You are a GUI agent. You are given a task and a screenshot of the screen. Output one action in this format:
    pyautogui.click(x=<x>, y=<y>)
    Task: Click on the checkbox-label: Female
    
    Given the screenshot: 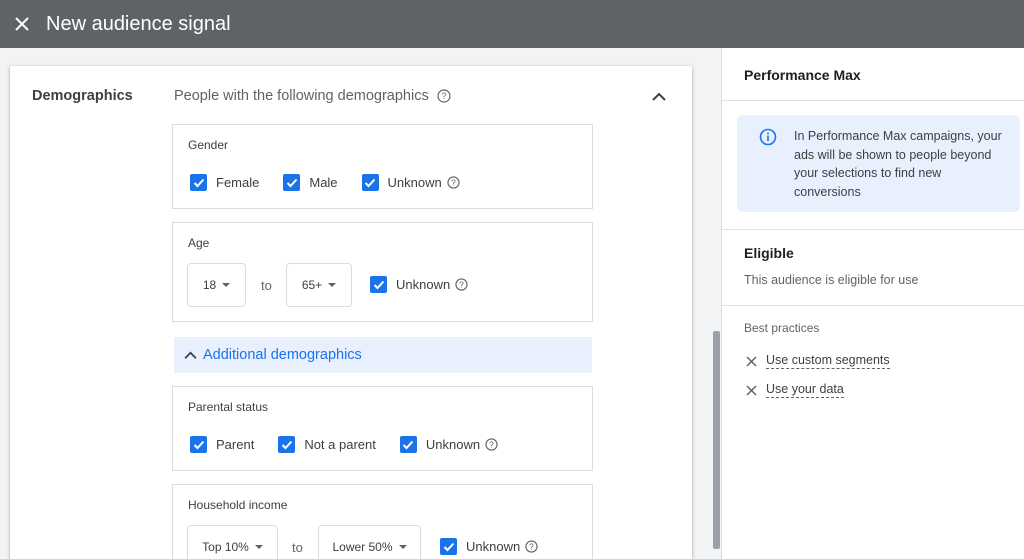 What is the action you would take?
    pyautogui.click(x=238, y=182)
    